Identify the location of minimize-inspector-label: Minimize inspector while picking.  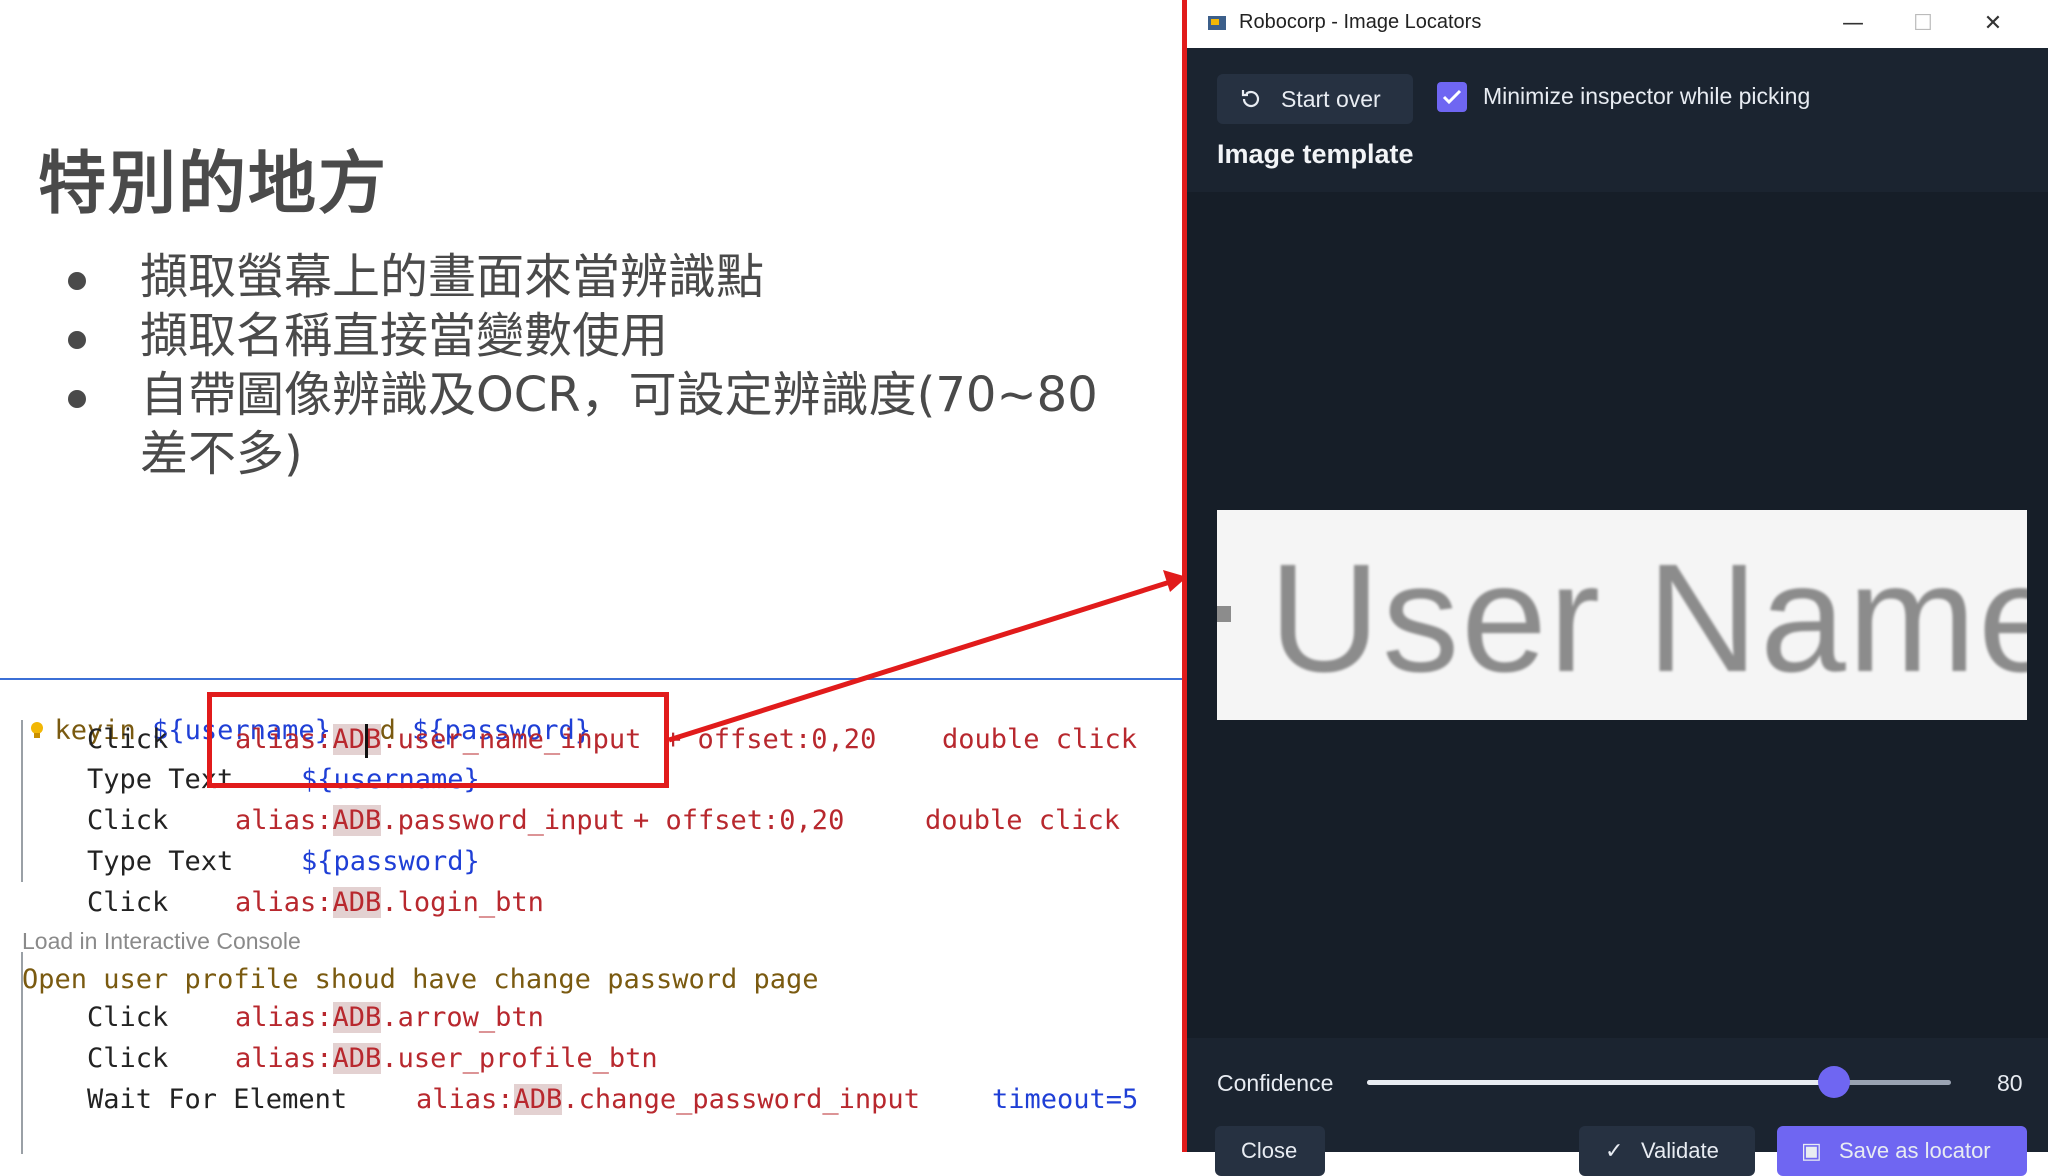
(1646, 96).